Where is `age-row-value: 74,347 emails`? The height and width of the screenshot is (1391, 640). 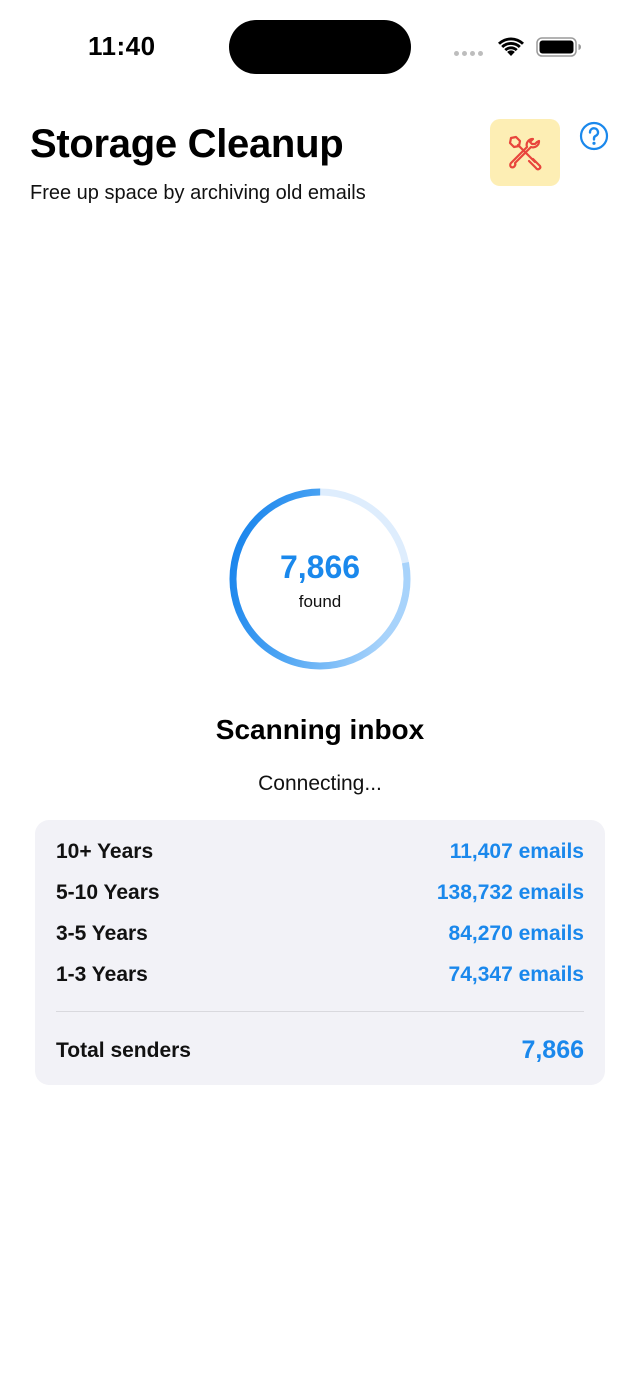 age-row-value: 74,347 emails is located at coordinates (516, 974).